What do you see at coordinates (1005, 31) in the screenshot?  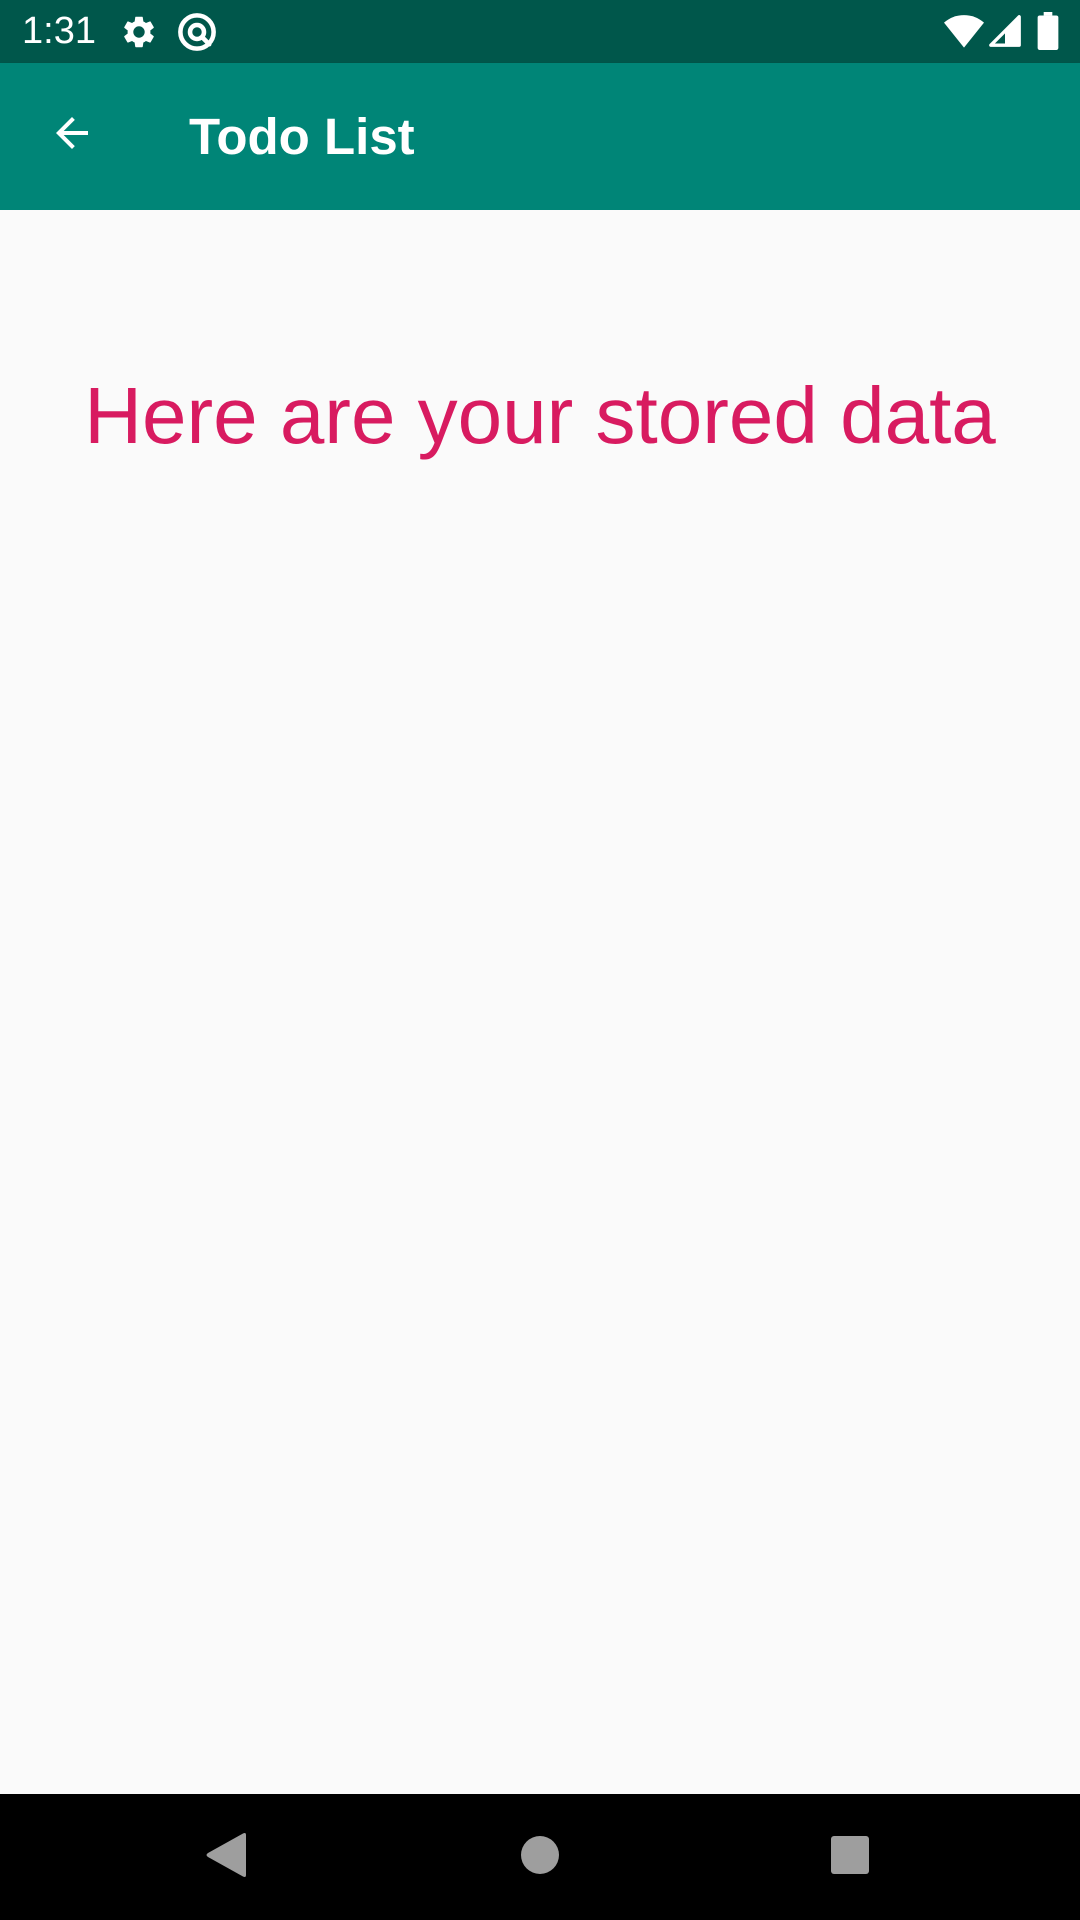 I see `cellular-signal-icon` at bounding box center [1005, 31].